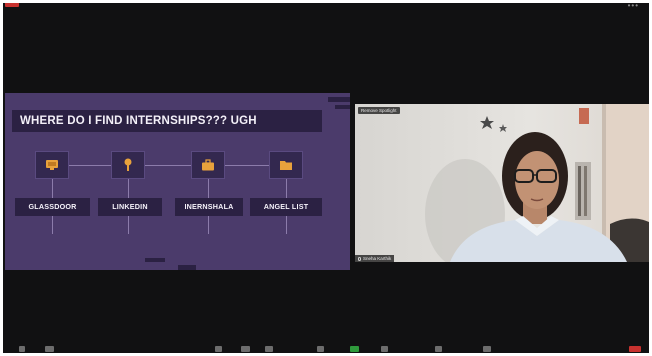 This screenshot has height=356, width=652. Describe the element at coordinates (384, 349) in the screenshot. I see `reactions-icon` at that location.